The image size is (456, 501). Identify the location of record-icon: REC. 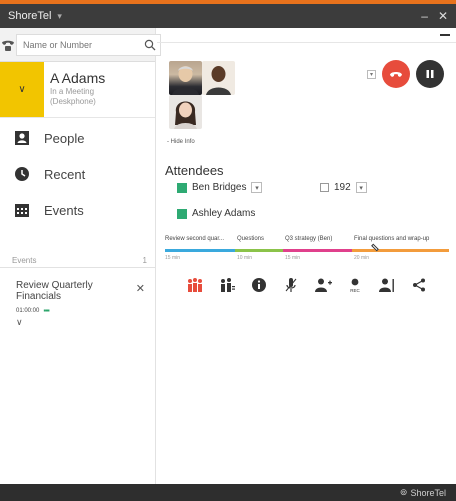
(355, 285).